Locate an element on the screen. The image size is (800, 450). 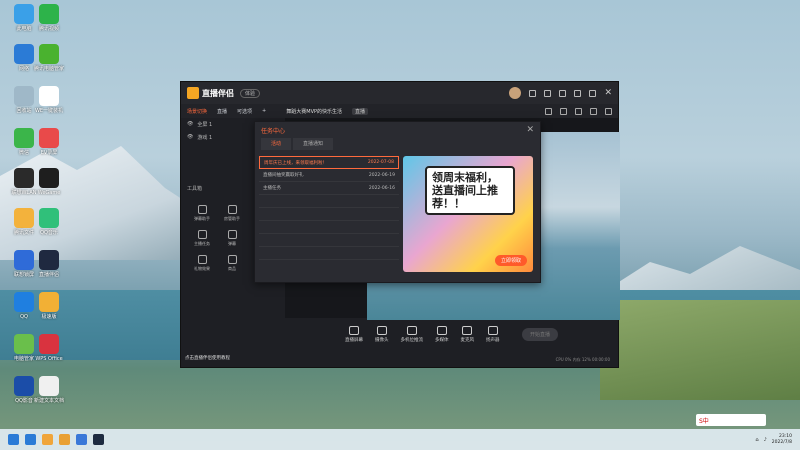
toolbox-heading: 工具箱 is located at coordinates (195, 189).